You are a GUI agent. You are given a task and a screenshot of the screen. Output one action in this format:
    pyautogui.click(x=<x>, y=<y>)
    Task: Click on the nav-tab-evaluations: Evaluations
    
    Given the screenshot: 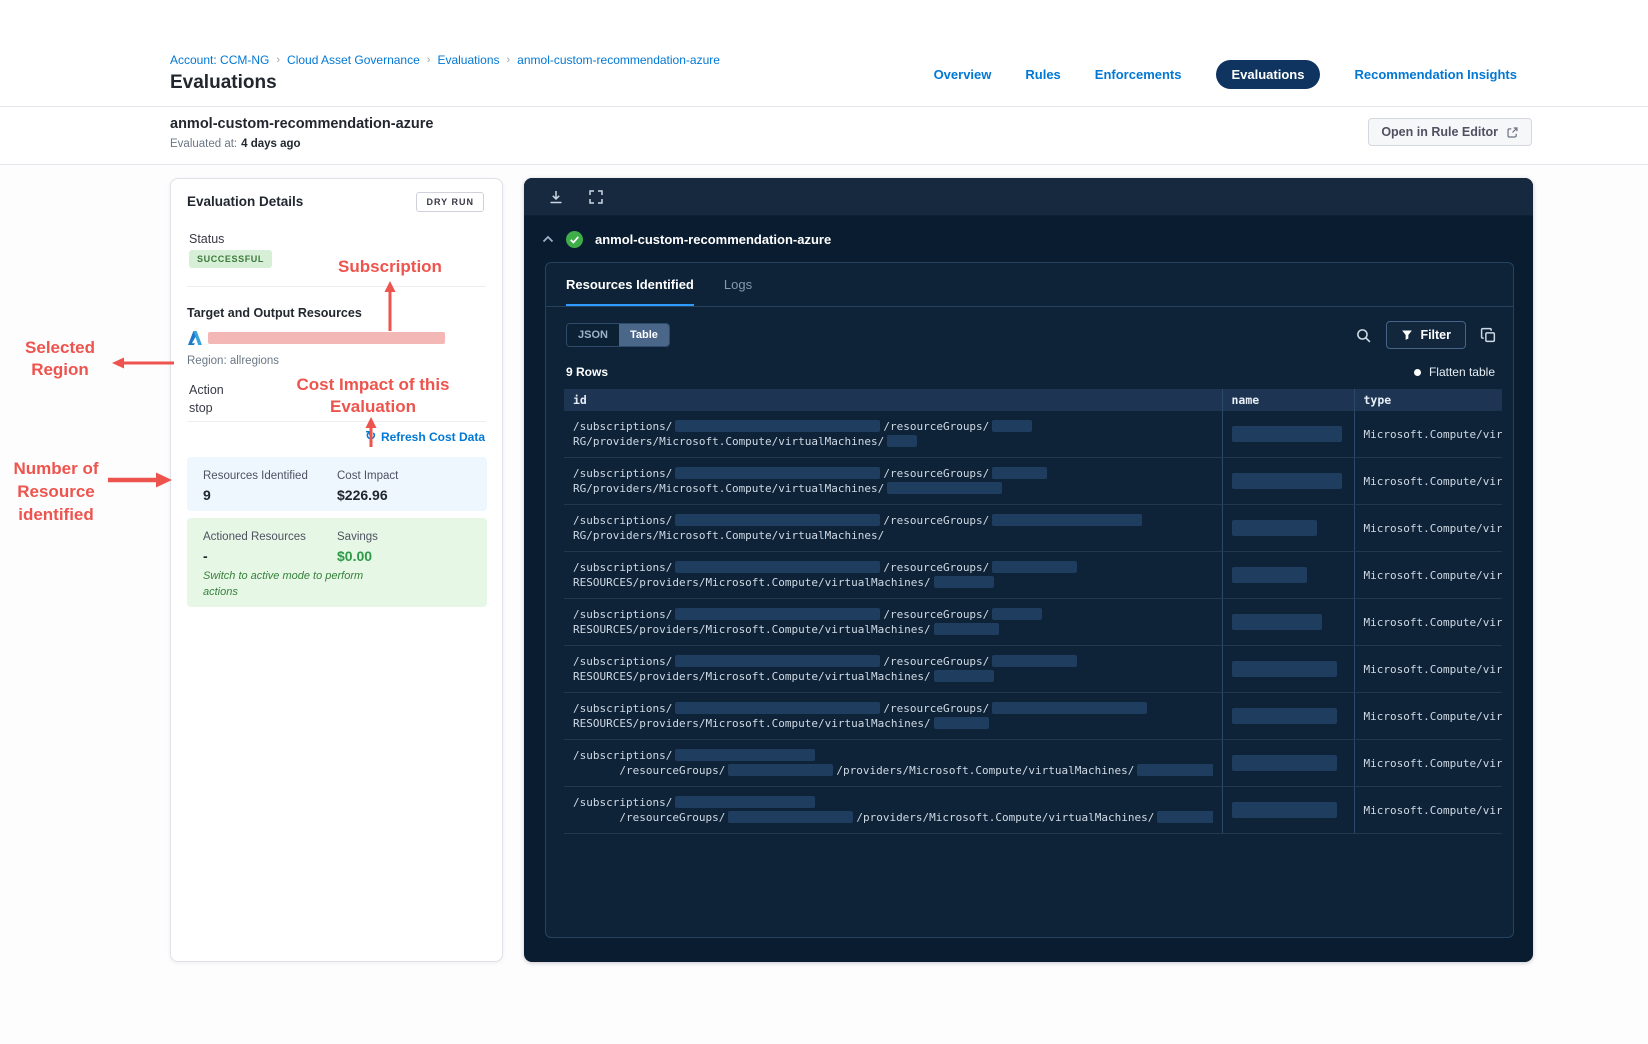 What is the action you would take?
    pyautogui.click(x=1268, y=74)
    